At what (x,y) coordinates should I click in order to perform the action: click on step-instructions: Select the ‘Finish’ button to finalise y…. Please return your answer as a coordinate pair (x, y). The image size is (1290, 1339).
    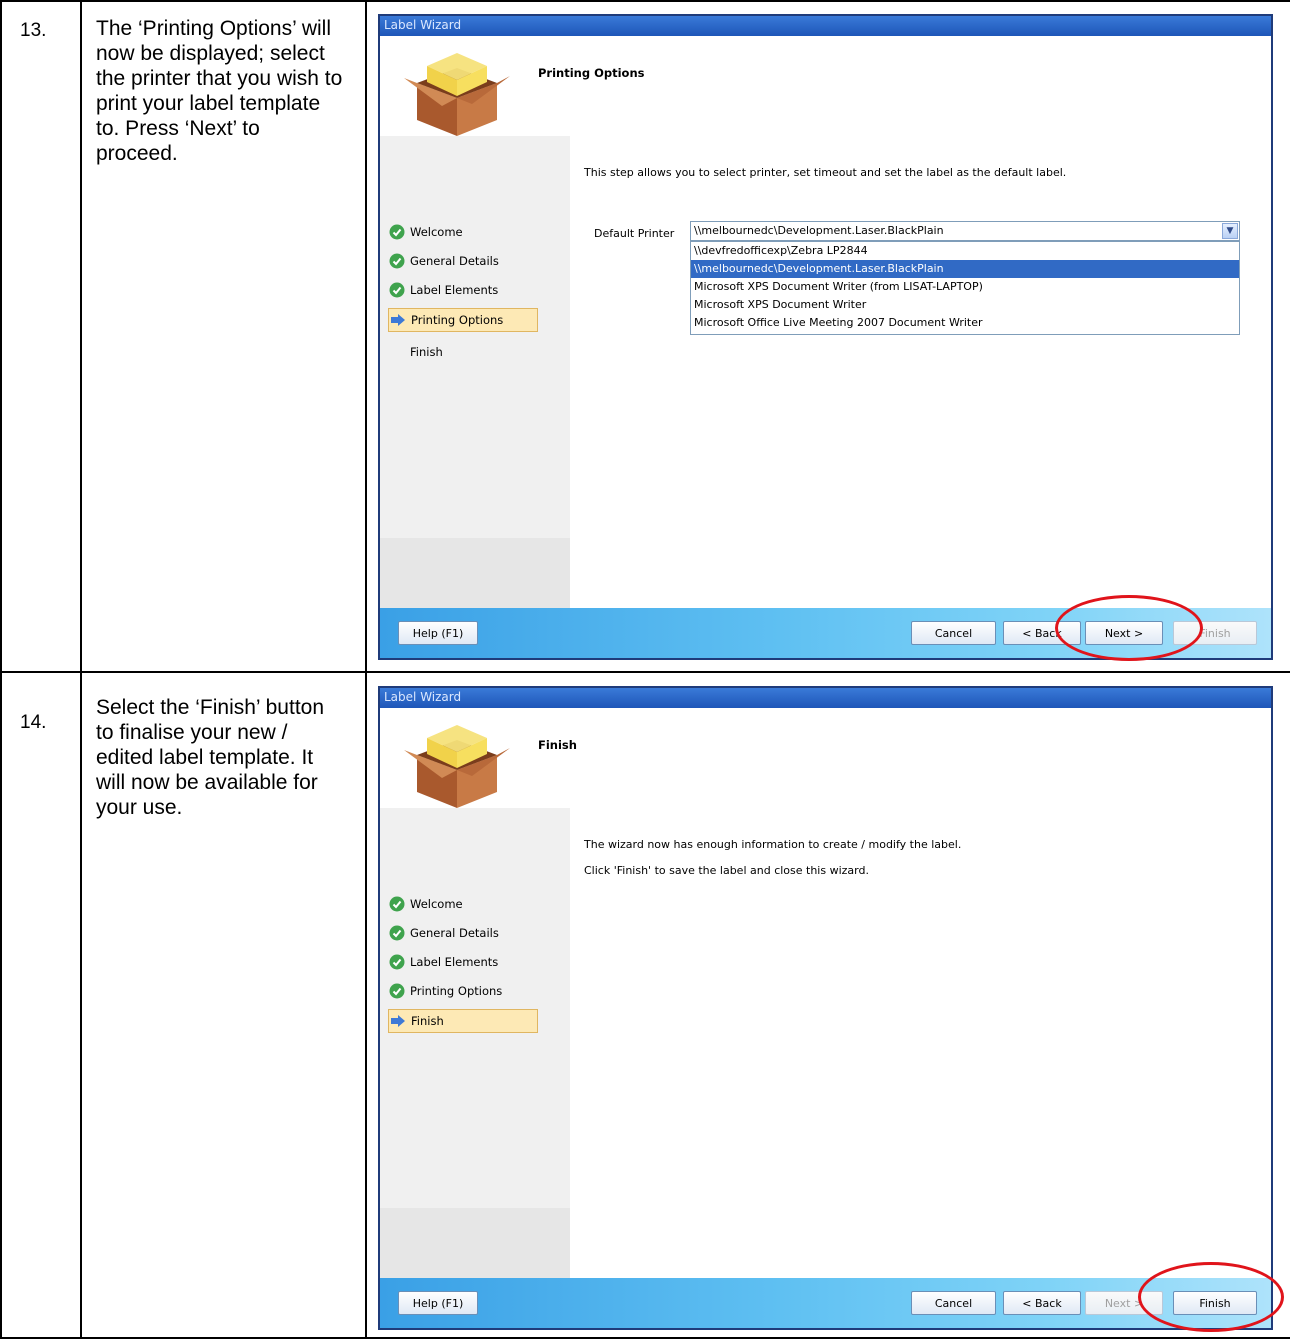
    Looking at the image, I should click on (210, 757).